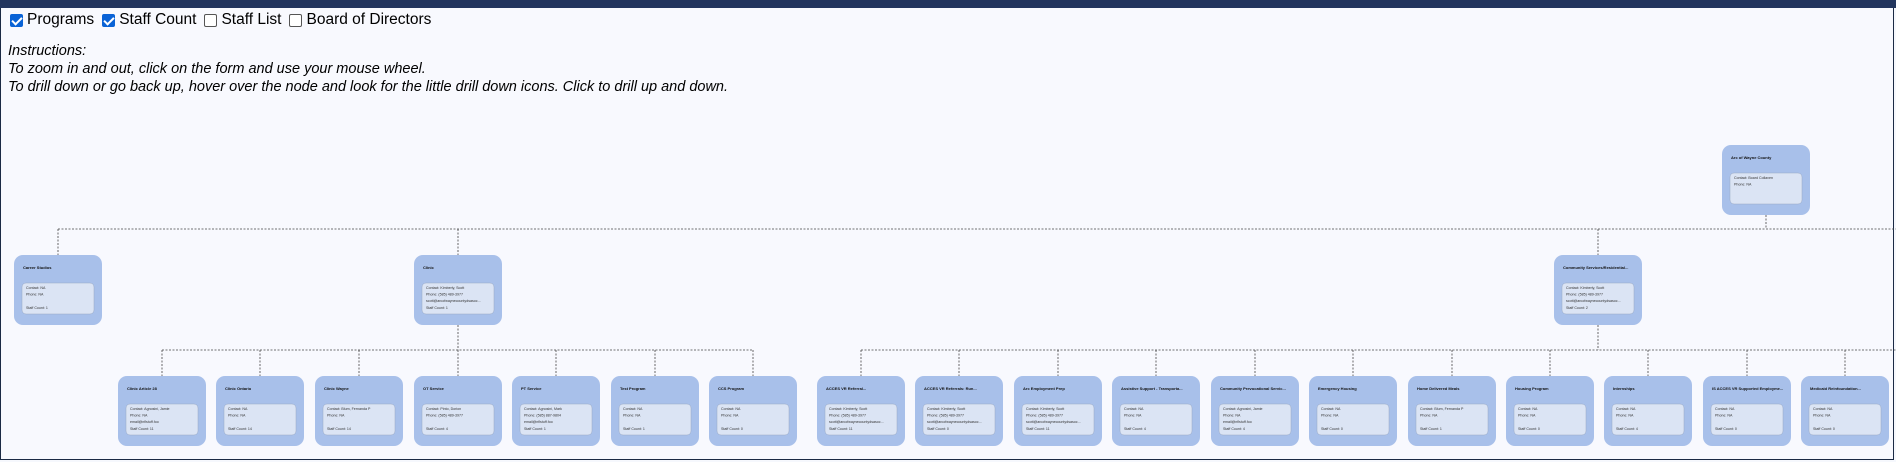 Image resolution: width=1896 pixels, height=462 pixels. I want to click on node-title: PT Service, so click(531, 388).